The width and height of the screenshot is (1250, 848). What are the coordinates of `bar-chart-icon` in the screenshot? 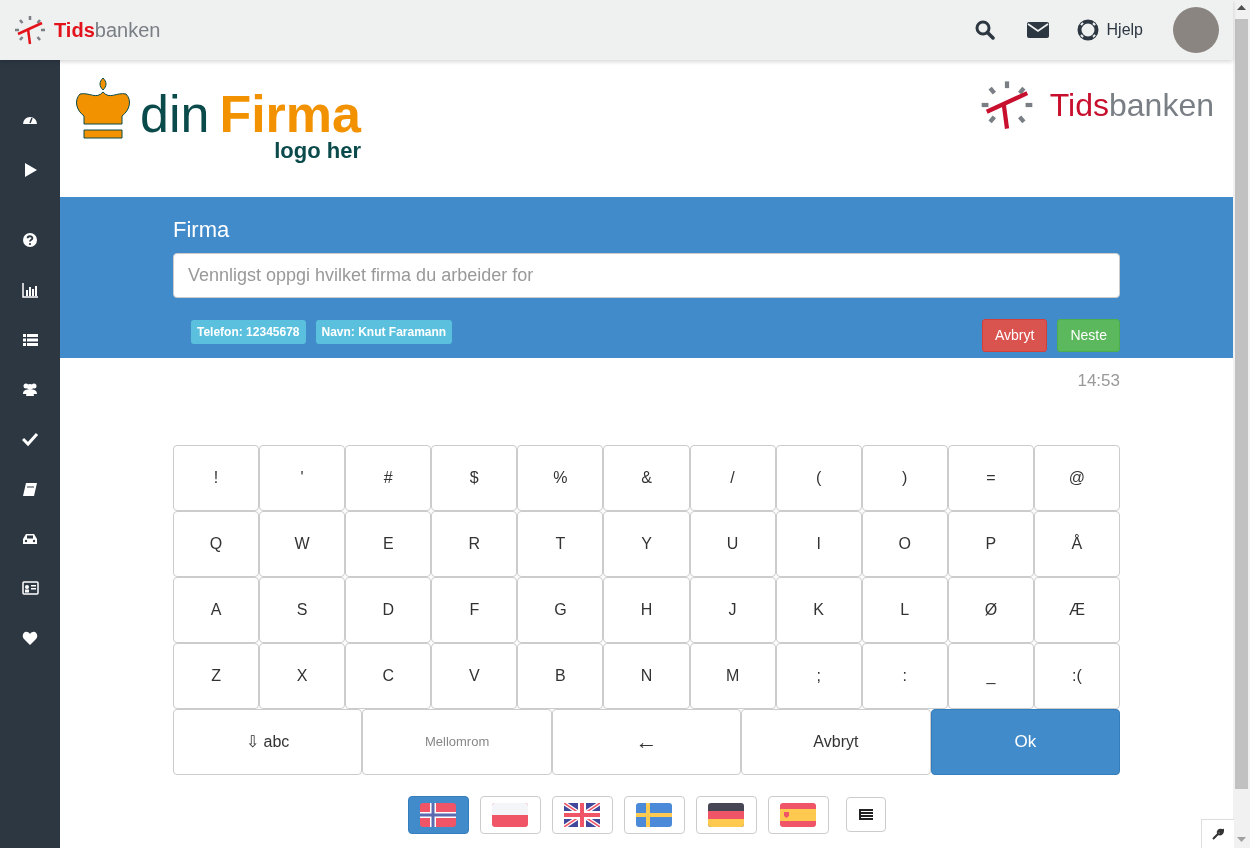 It's located at (30, 290).